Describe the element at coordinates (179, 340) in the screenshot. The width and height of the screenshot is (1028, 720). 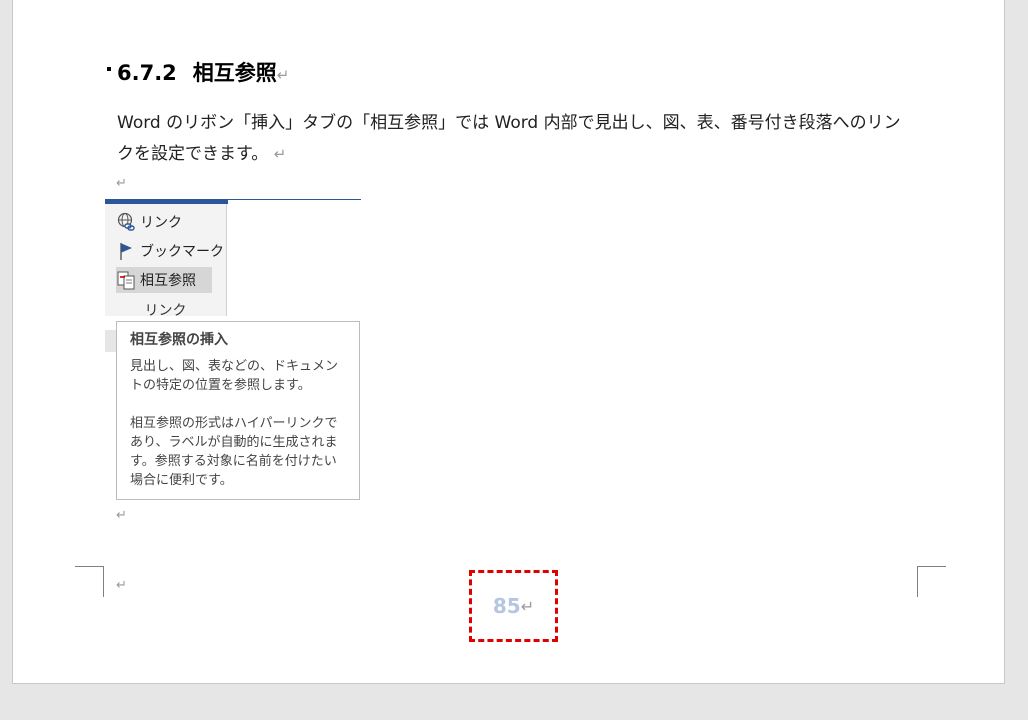
I see `tooltip-title: 相互参照の挿入` at that location.